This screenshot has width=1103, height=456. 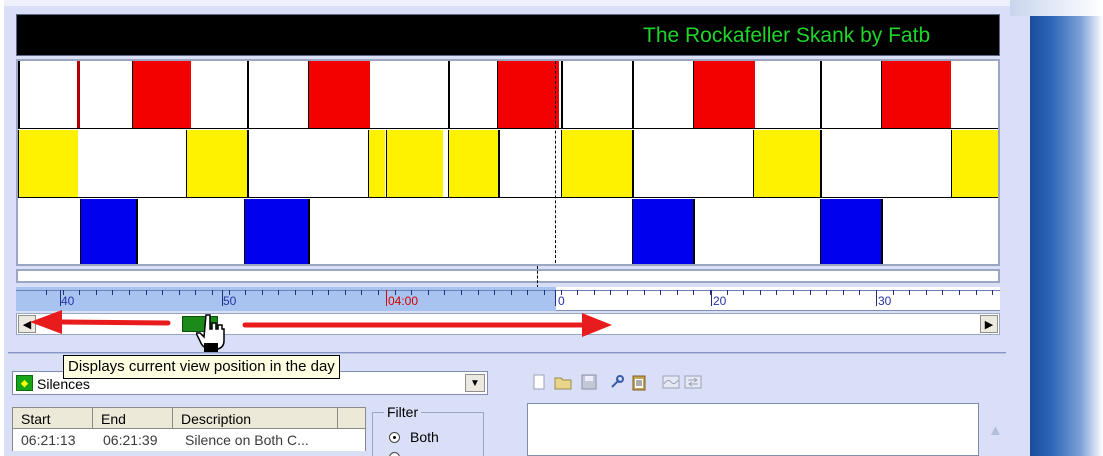 What do you see at coordinates (130, 440) in the screenshot?
I see `cell-end: 06:21:39` at bounding box center [130, 440].